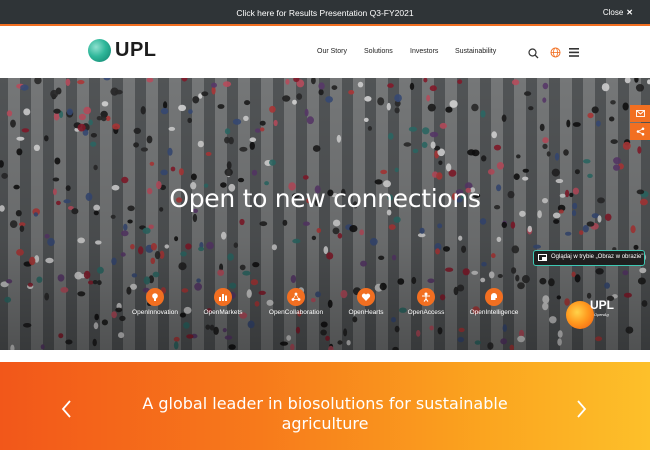  Describe the element at coordinates (424, 51) in the screenshot. I see `nav-investors: Investors` at that location.